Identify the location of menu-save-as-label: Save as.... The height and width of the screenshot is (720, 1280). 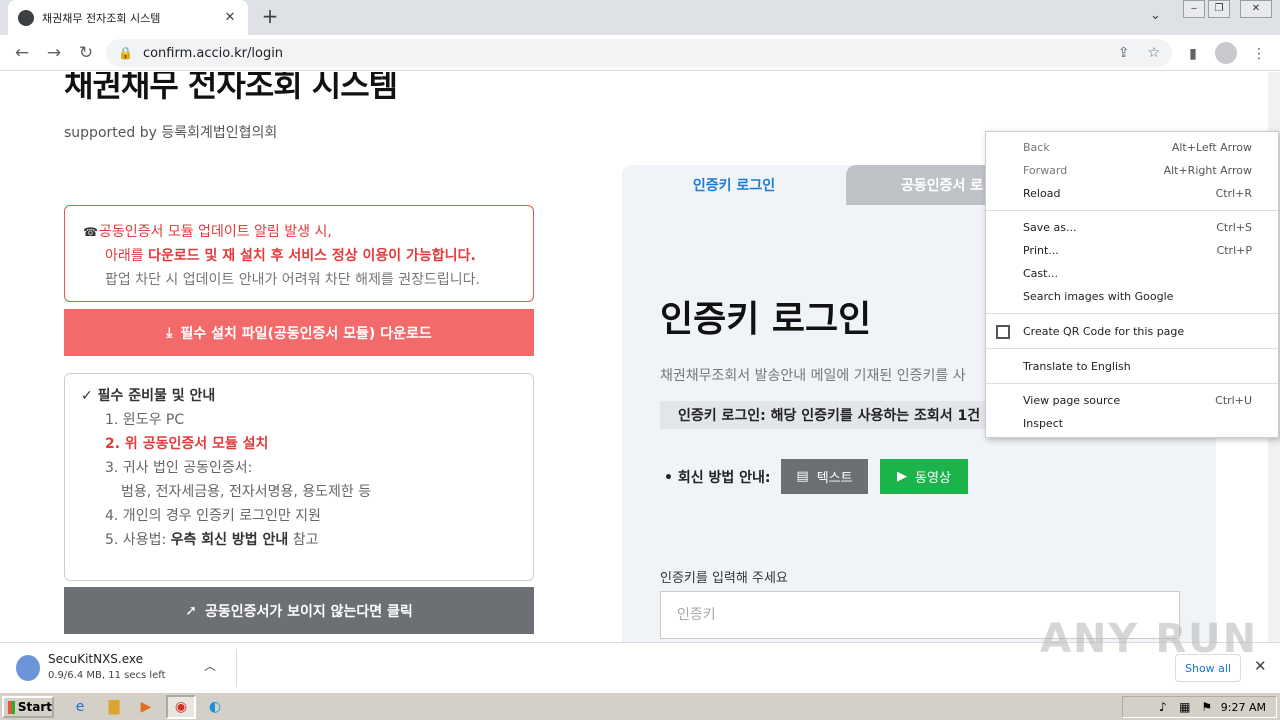
(1050, 227).